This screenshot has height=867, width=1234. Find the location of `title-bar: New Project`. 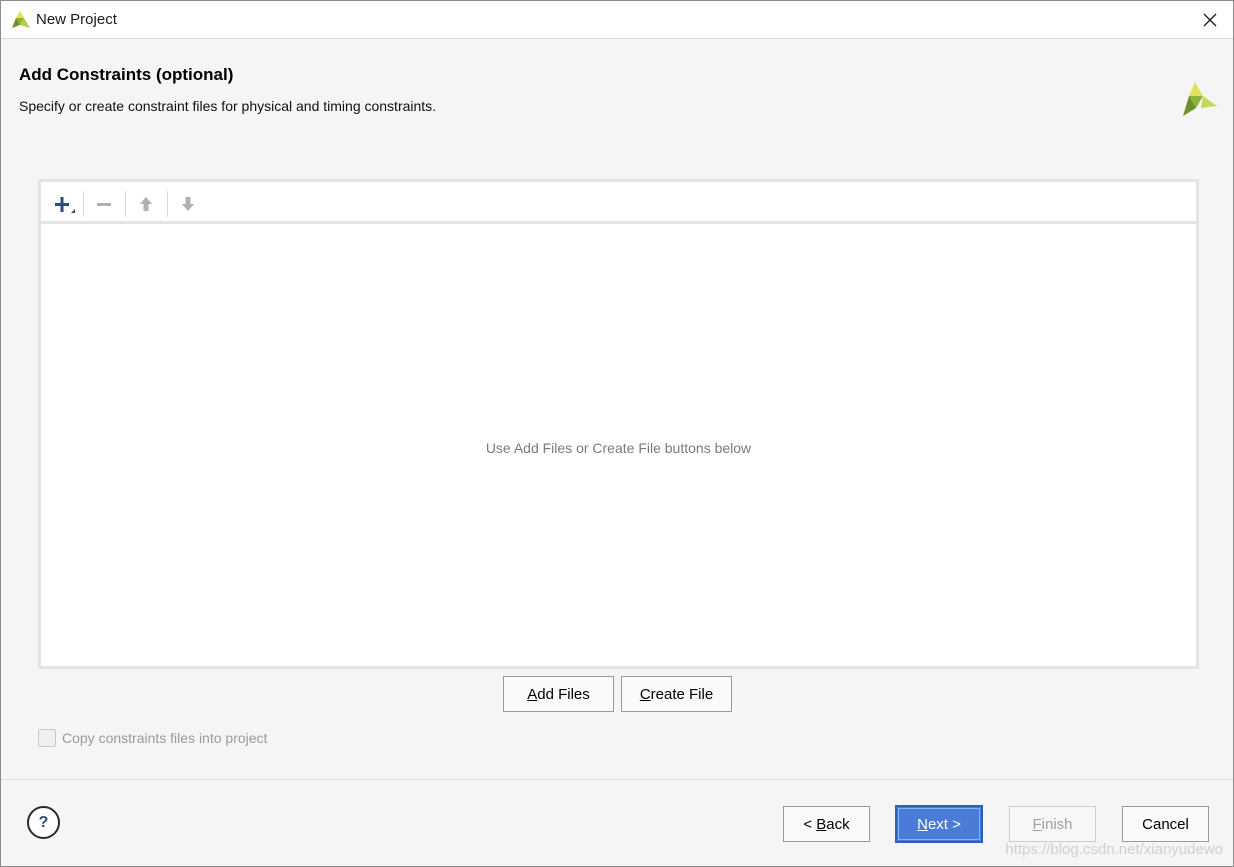

title-bar: New Project is located at coordinates (617, 20).